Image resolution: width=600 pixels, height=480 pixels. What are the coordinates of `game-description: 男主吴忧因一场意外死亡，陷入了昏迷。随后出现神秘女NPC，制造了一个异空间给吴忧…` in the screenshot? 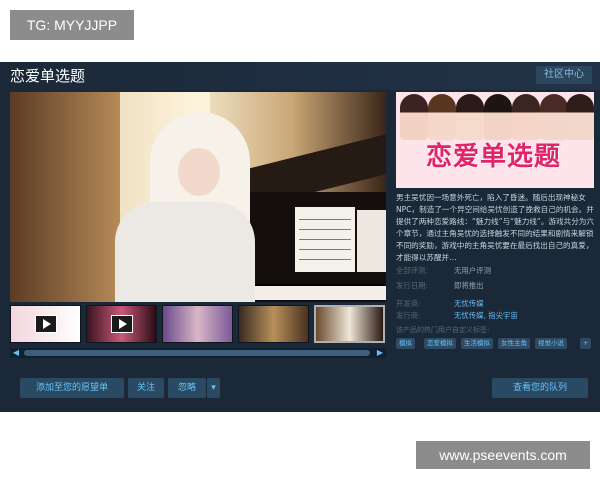 It's located at (495, 227).